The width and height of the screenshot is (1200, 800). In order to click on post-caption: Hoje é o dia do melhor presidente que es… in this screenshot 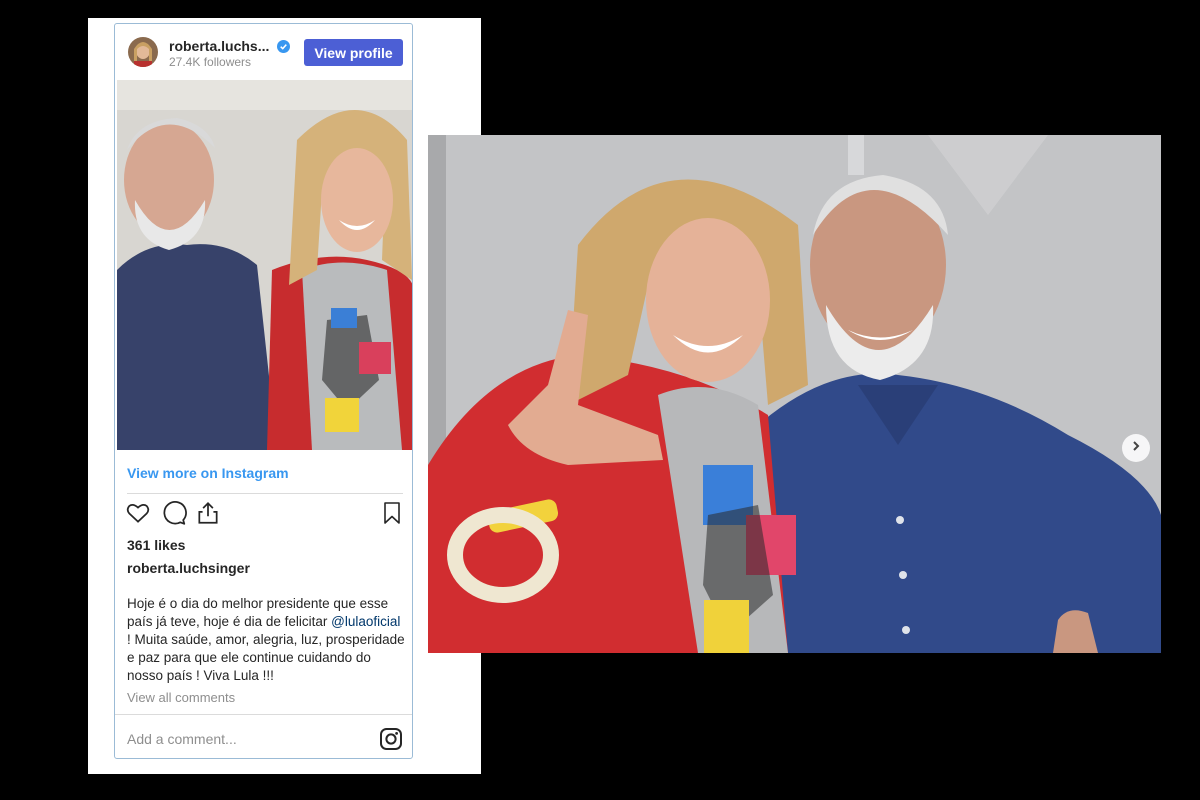, I will do `click(267, 640)`.